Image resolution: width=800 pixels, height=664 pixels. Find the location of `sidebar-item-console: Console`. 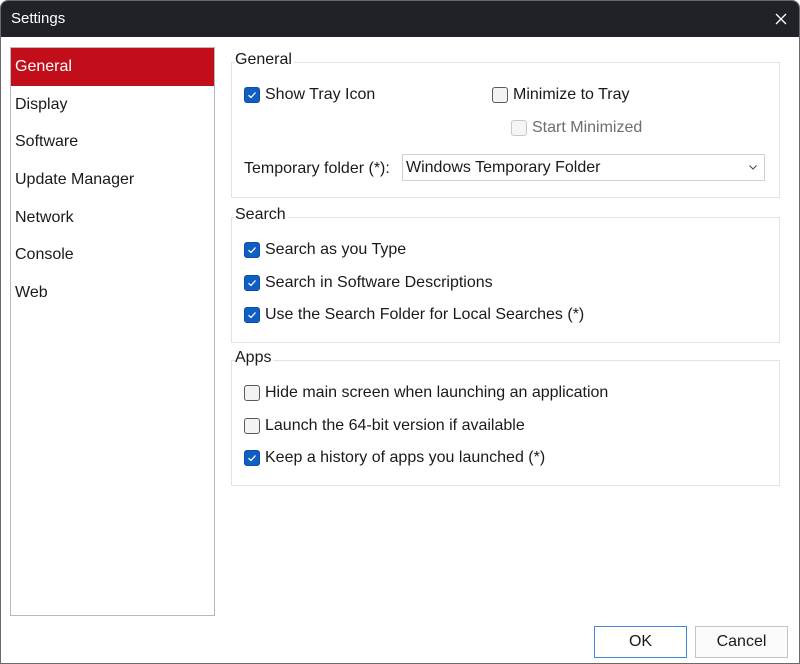

sidebar-item-console: Console is located at coordinates (112, 255).